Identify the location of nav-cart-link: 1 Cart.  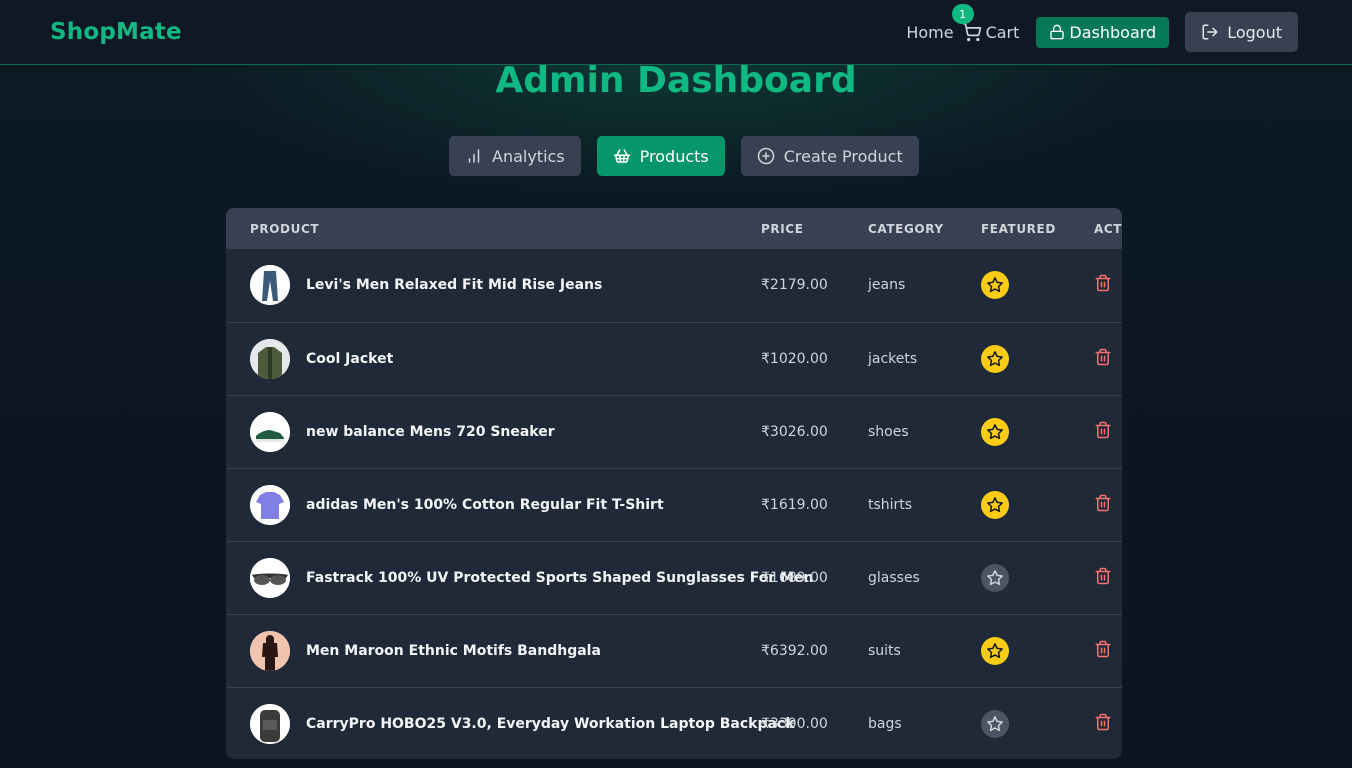
(985, 23).